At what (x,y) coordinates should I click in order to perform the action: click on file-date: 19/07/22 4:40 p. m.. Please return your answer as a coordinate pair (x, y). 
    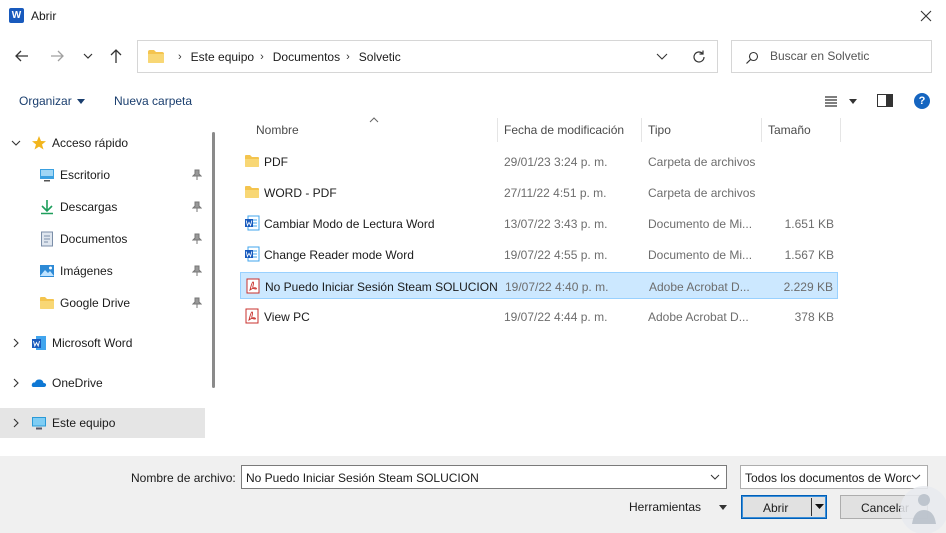
    Looking at the image, I should click on (557, 287).